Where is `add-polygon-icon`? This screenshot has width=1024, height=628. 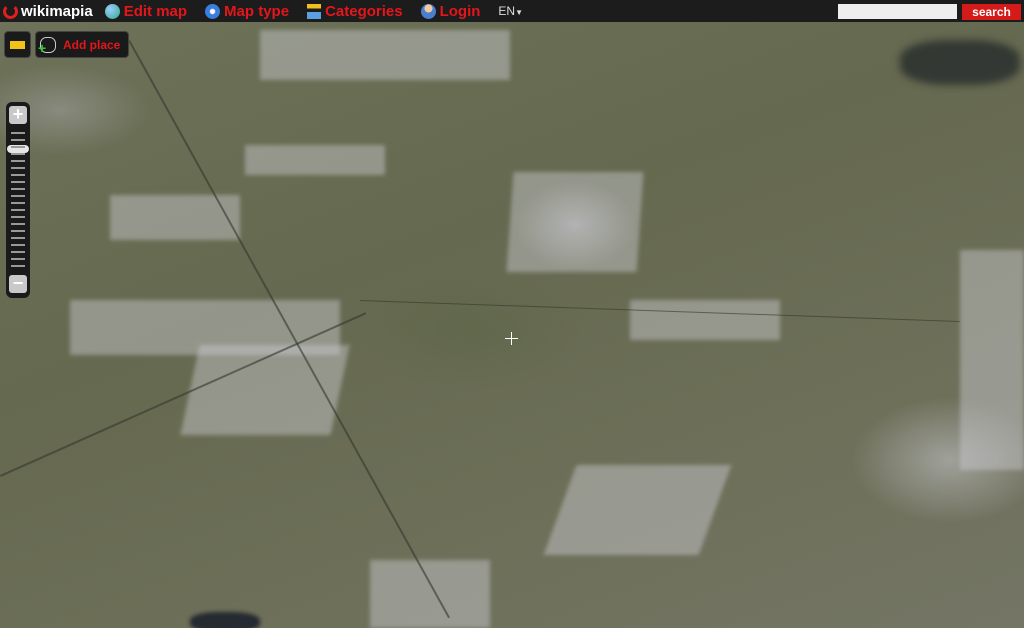 add-polygon-icon is located at coordinates (47, 46).